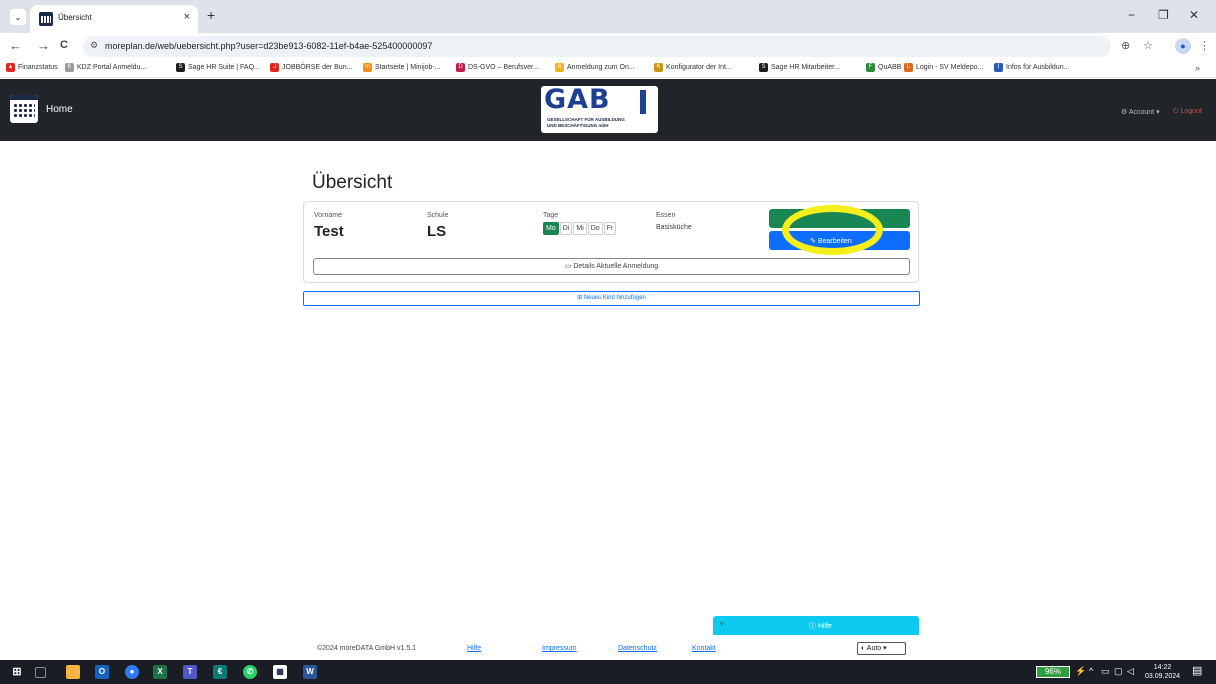 The height and width of the screenshot is (684, 1216). What do you see at coordinates (1194, 15) in the screenshot?
I see `close-window-button: ✕` at bounding box center [1194, 15].